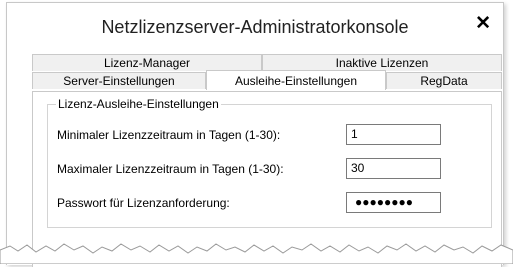 The image size is (513, 267). Describe the element at coordinates (444, 80) in the screenshot. I see `tab-regdata: RegData` at that location.